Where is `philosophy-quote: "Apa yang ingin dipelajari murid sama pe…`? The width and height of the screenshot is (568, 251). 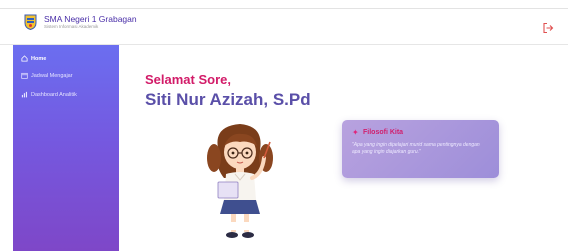 philosophy-quote: "Apa yang ingin dipelajari murid sama pe… is located at coordinates (416, 148).